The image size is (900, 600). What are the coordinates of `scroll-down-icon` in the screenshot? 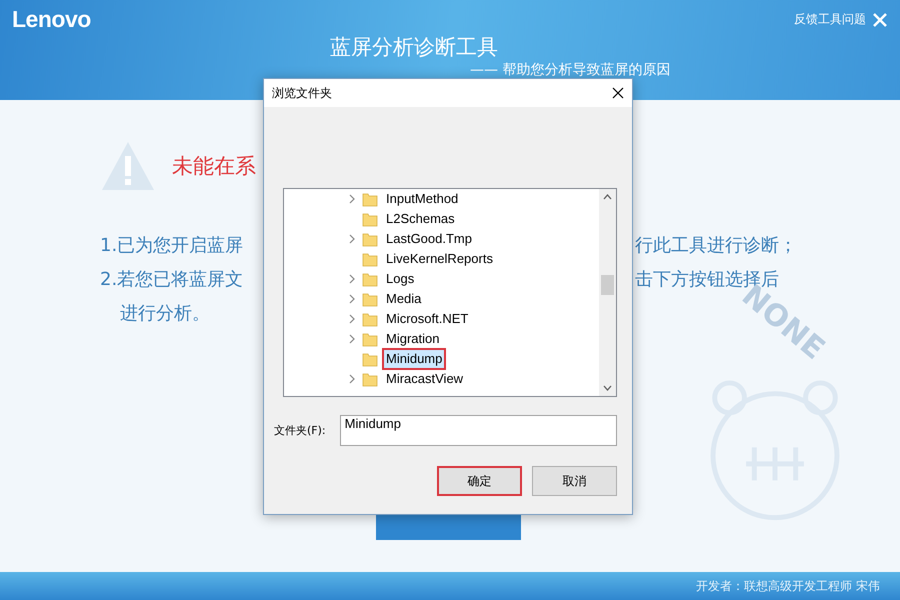 It's located at (607, 388).